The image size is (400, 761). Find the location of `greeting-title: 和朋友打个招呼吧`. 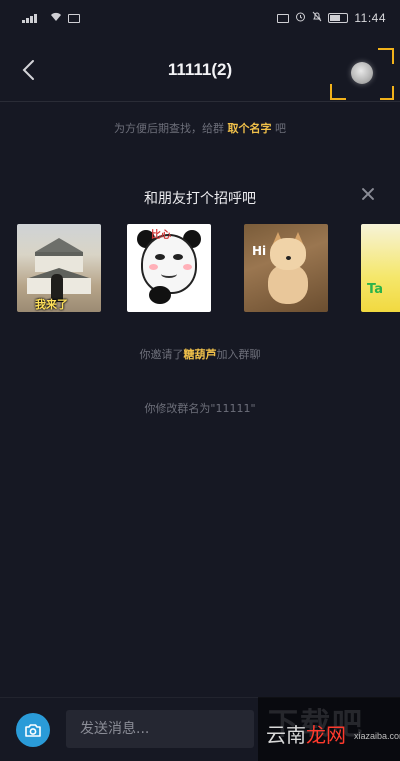

greeting-title: 和朋友打个招呼吧 is located at coordinates (200, 199).